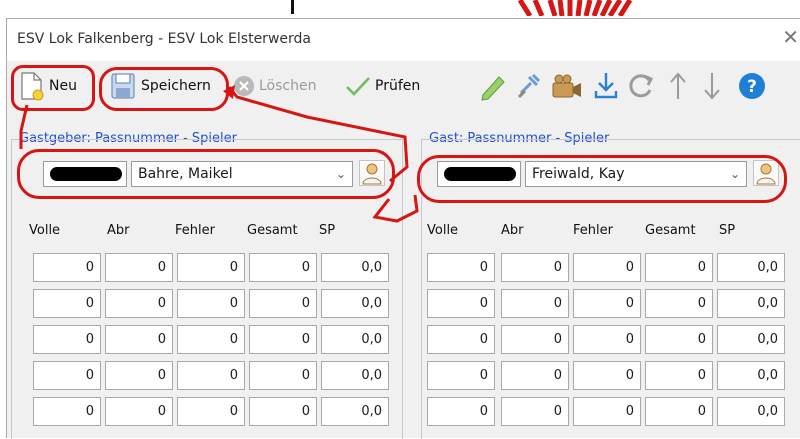 This screenshot has width=800, height=439. I want to click on guest-col-abr: Abr, so click(512, 230).